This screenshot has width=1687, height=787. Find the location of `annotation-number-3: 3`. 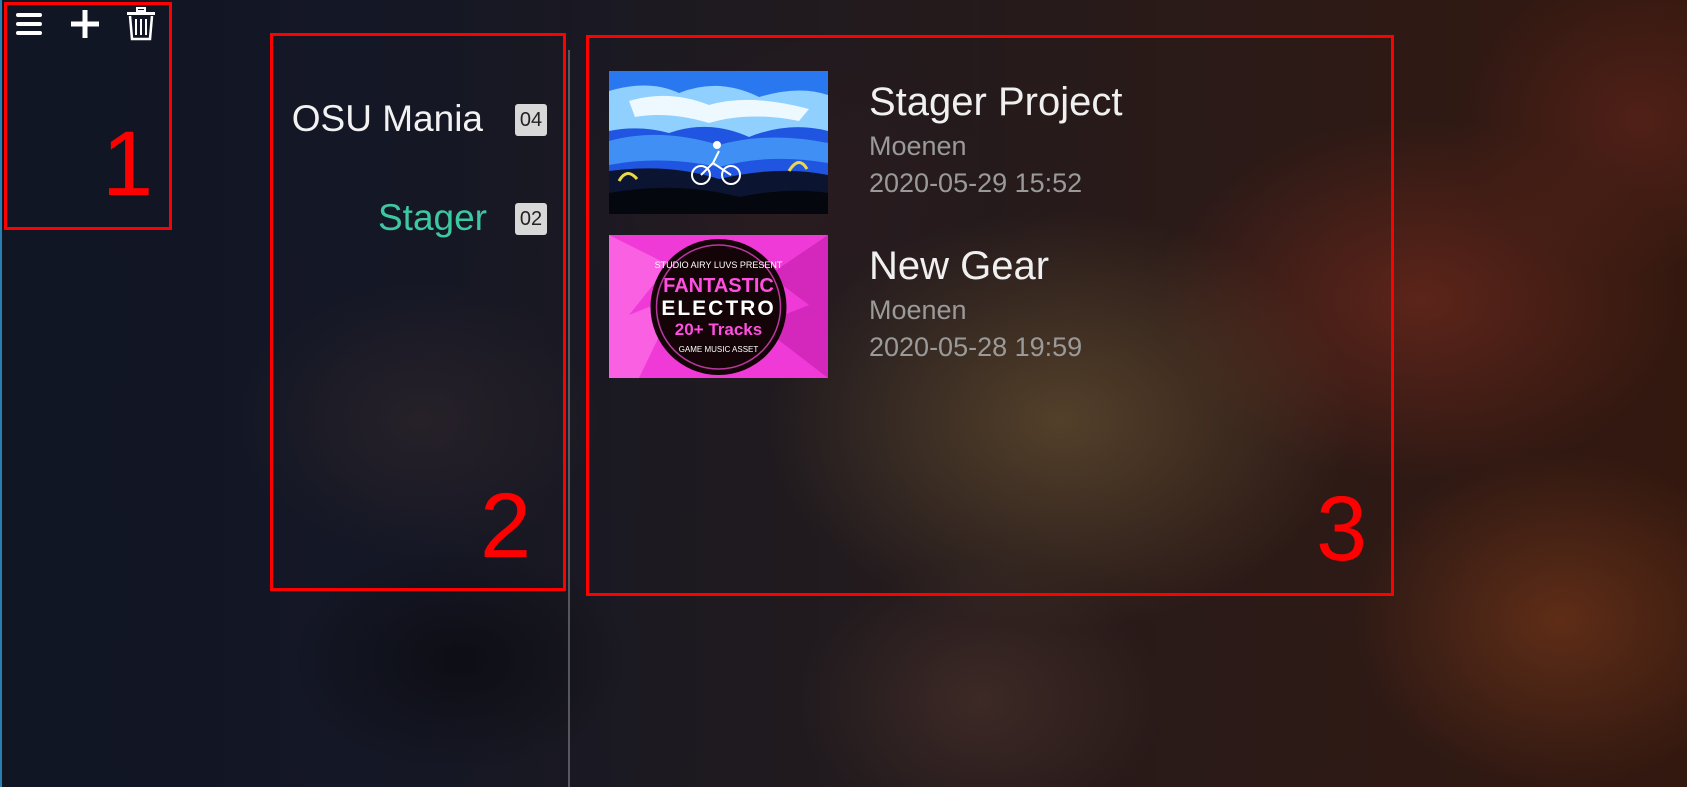

annotation-number-3: 3 is located at coordinates (1342, 529).